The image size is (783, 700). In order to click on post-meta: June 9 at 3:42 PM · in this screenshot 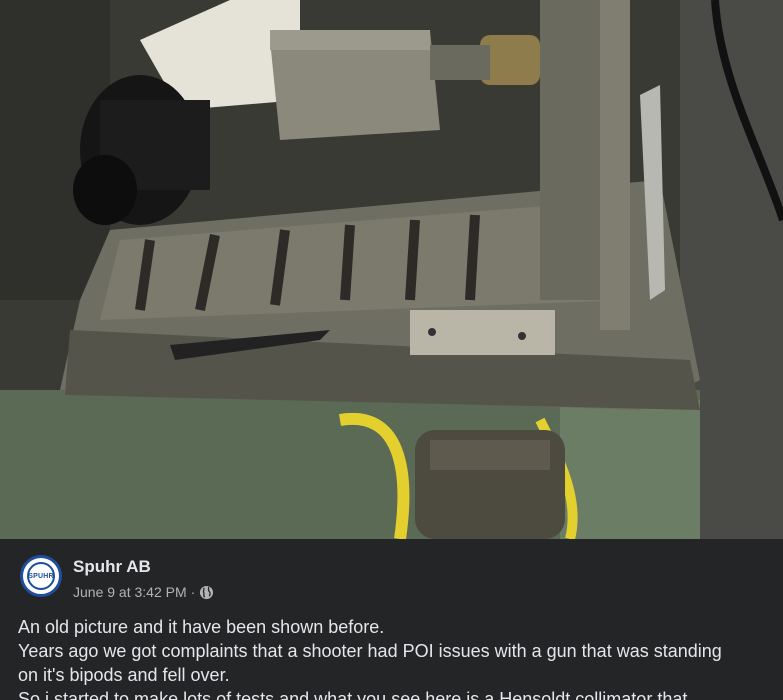, I will do `click(143, 592)`.